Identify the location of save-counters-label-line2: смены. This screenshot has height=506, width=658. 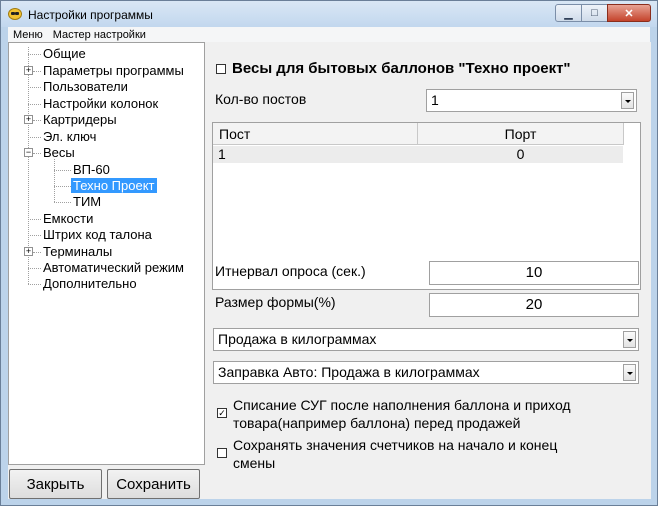
(254, 463).